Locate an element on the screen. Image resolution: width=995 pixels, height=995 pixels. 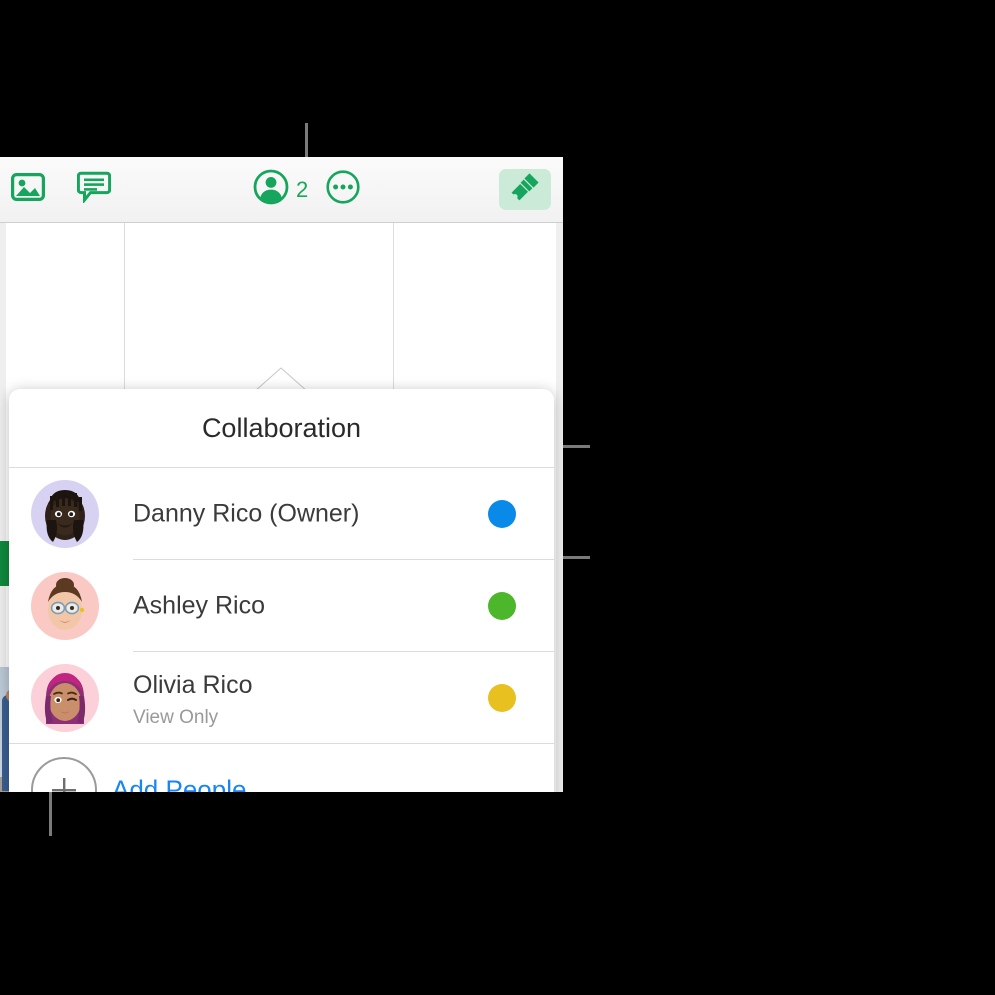
collaborate-person-icon is located at coordinates (271, 189).